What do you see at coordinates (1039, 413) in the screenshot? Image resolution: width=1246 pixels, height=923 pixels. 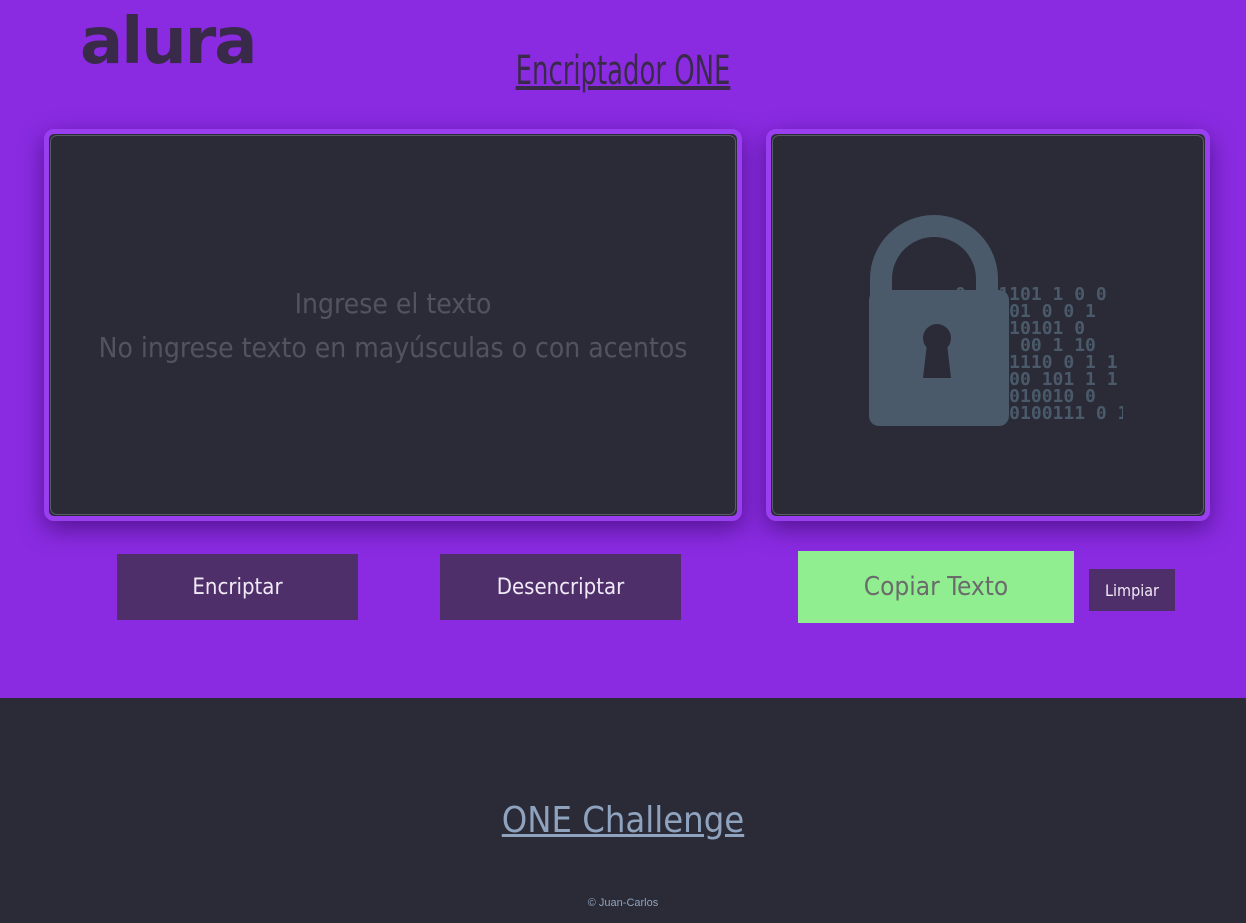 I see `binary-line: 10 010100111 0 1` at bounding box center [1039, 413].